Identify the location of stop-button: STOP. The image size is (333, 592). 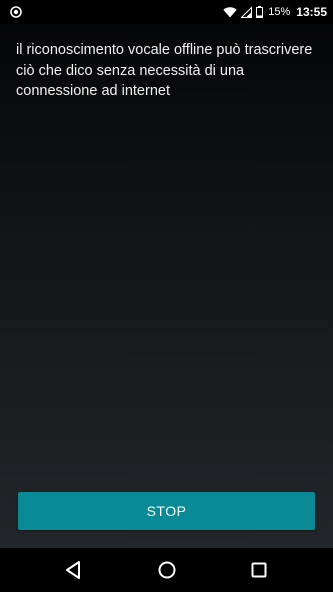
(166, 511).